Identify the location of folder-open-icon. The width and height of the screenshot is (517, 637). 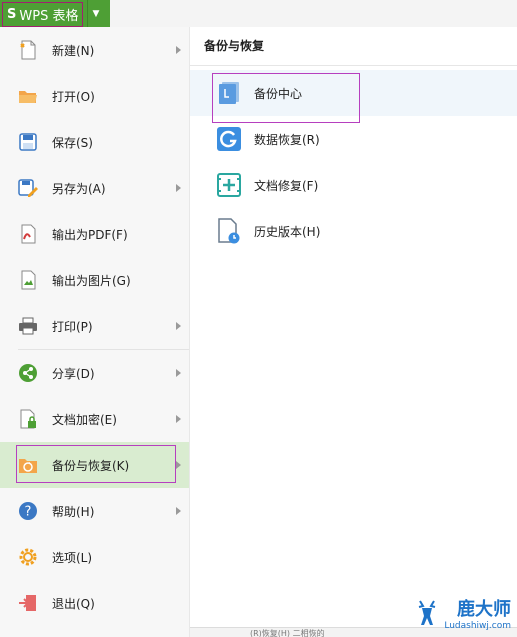
(28, 96).